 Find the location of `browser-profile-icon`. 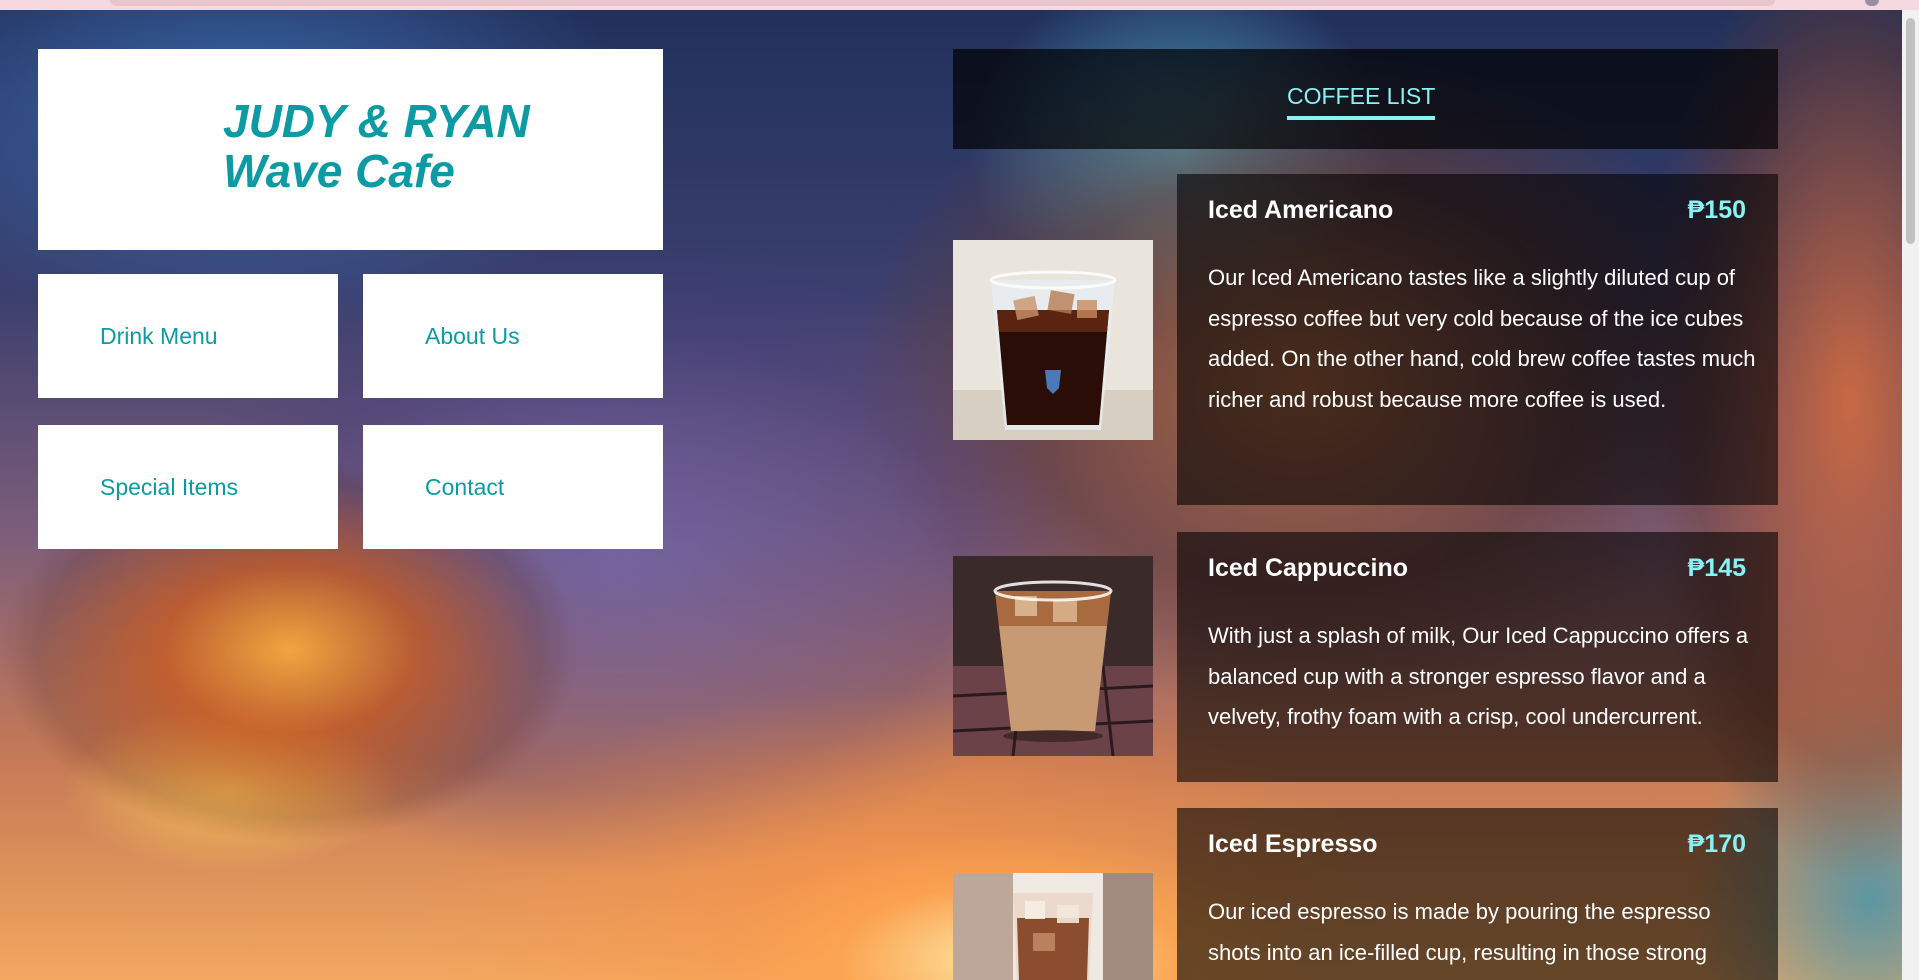

browser-profile-icon is located at coordinates (1872, 3).